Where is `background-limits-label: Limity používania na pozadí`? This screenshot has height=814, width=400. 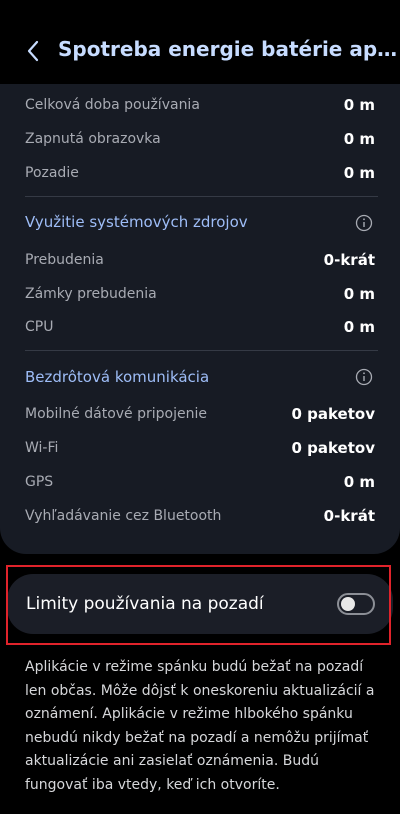 background-limits-label: Limity používania na pozadí is located at coordinates (145, 604).